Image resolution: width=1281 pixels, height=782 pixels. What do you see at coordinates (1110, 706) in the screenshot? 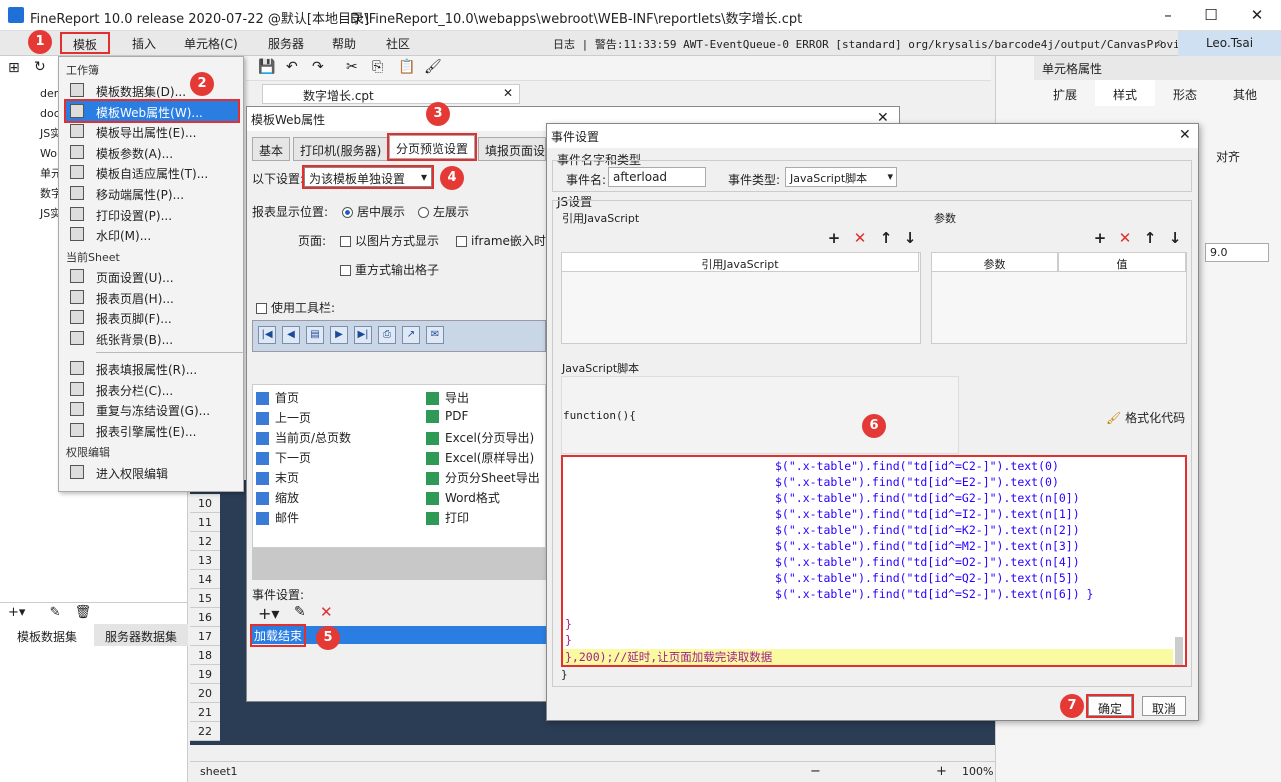
I see `ok-button: 确定` at bounding box center [1110, 706].